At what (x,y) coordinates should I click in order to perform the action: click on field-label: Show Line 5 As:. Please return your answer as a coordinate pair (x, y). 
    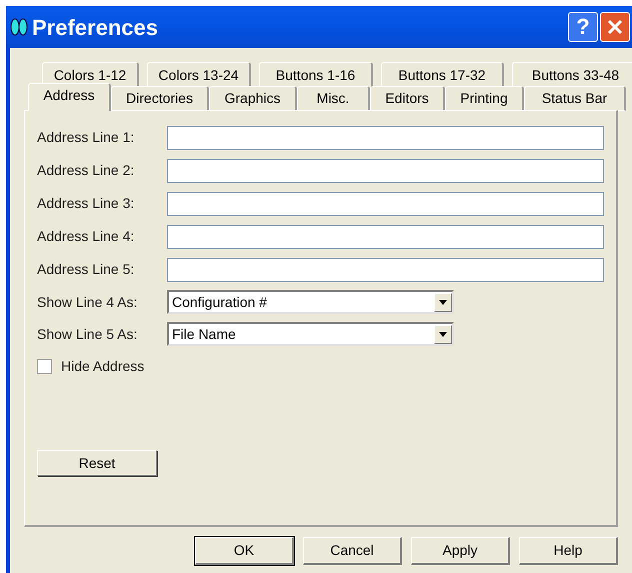
    Looking at the image, I should click on (87, 334).